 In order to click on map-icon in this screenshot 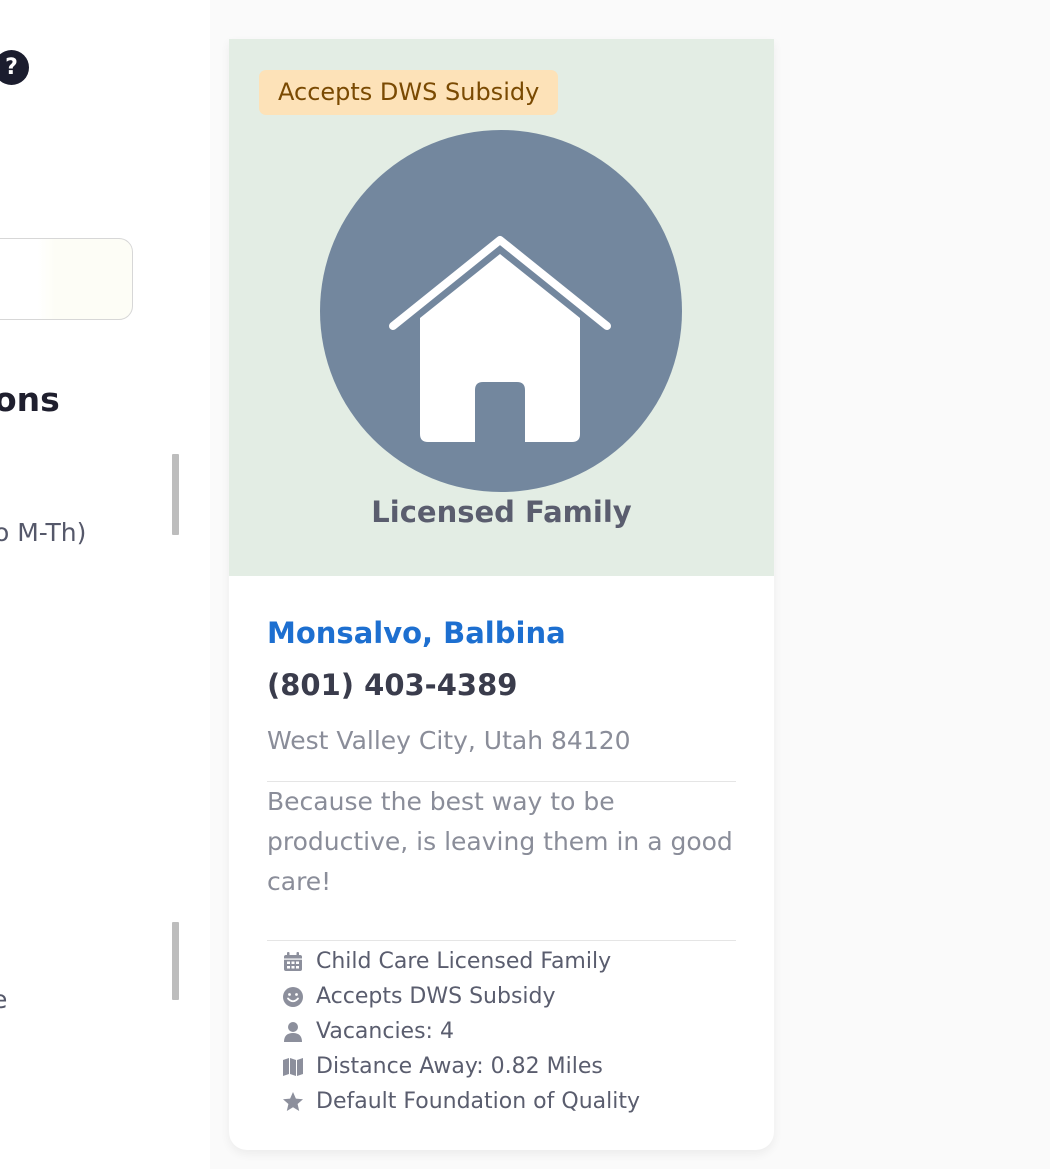, I will do `click(293, 1067)`.